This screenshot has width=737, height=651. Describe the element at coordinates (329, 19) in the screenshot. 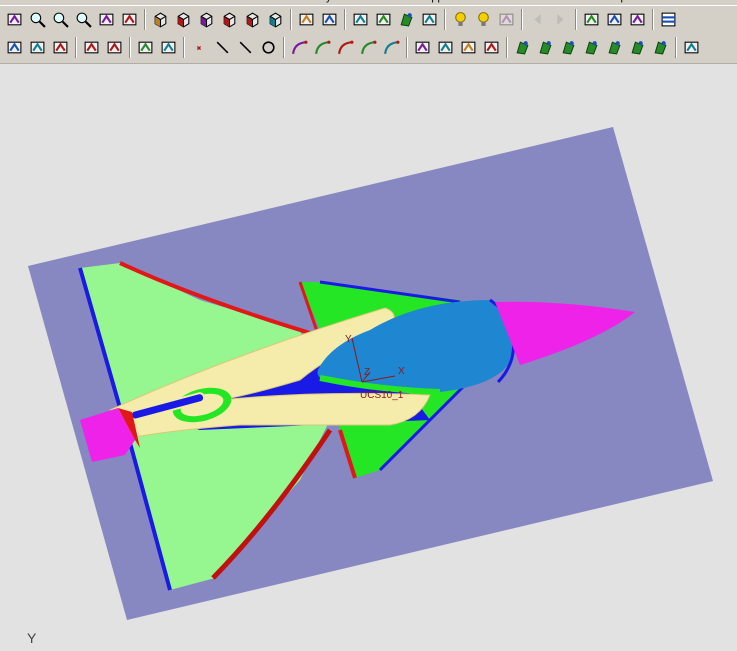

I see `saved-views-icon` at that location.